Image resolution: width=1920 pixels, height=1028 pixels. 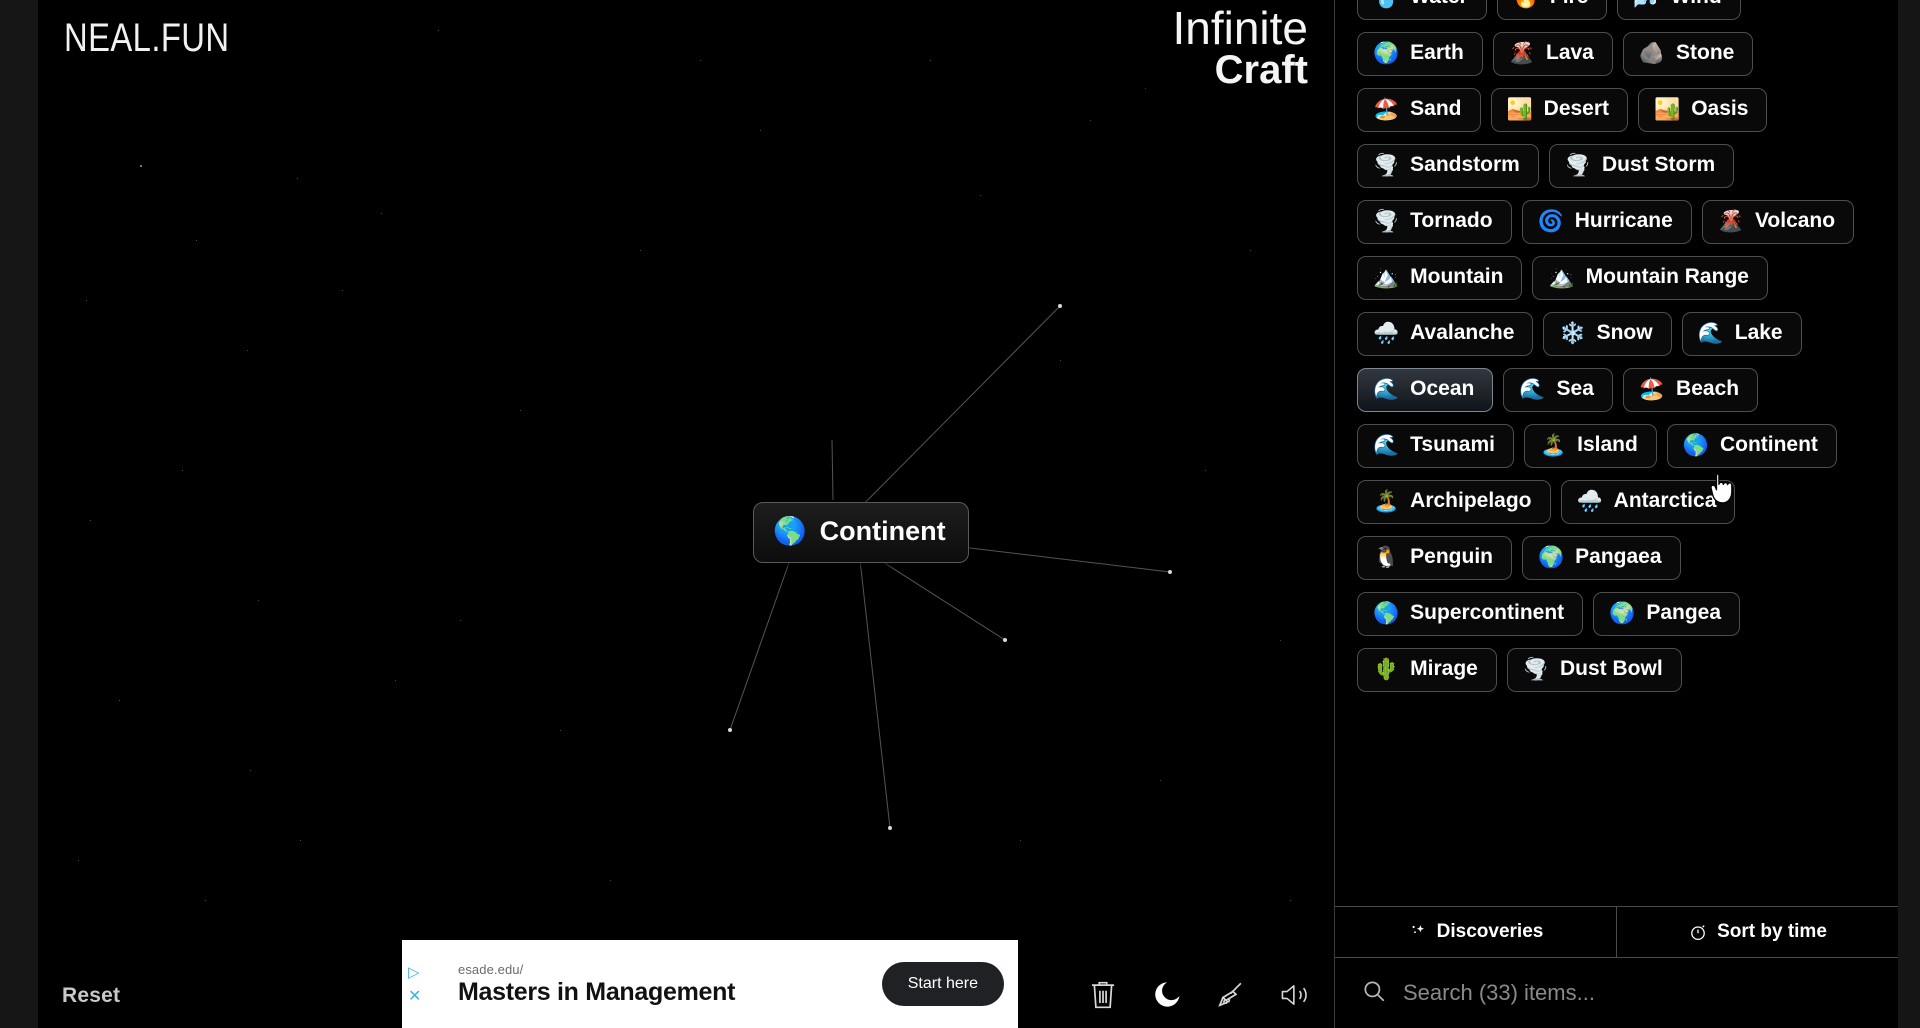 I want to click on sidebar-tabs: Discoveries Sort by time, so click(x=1616, y=932).